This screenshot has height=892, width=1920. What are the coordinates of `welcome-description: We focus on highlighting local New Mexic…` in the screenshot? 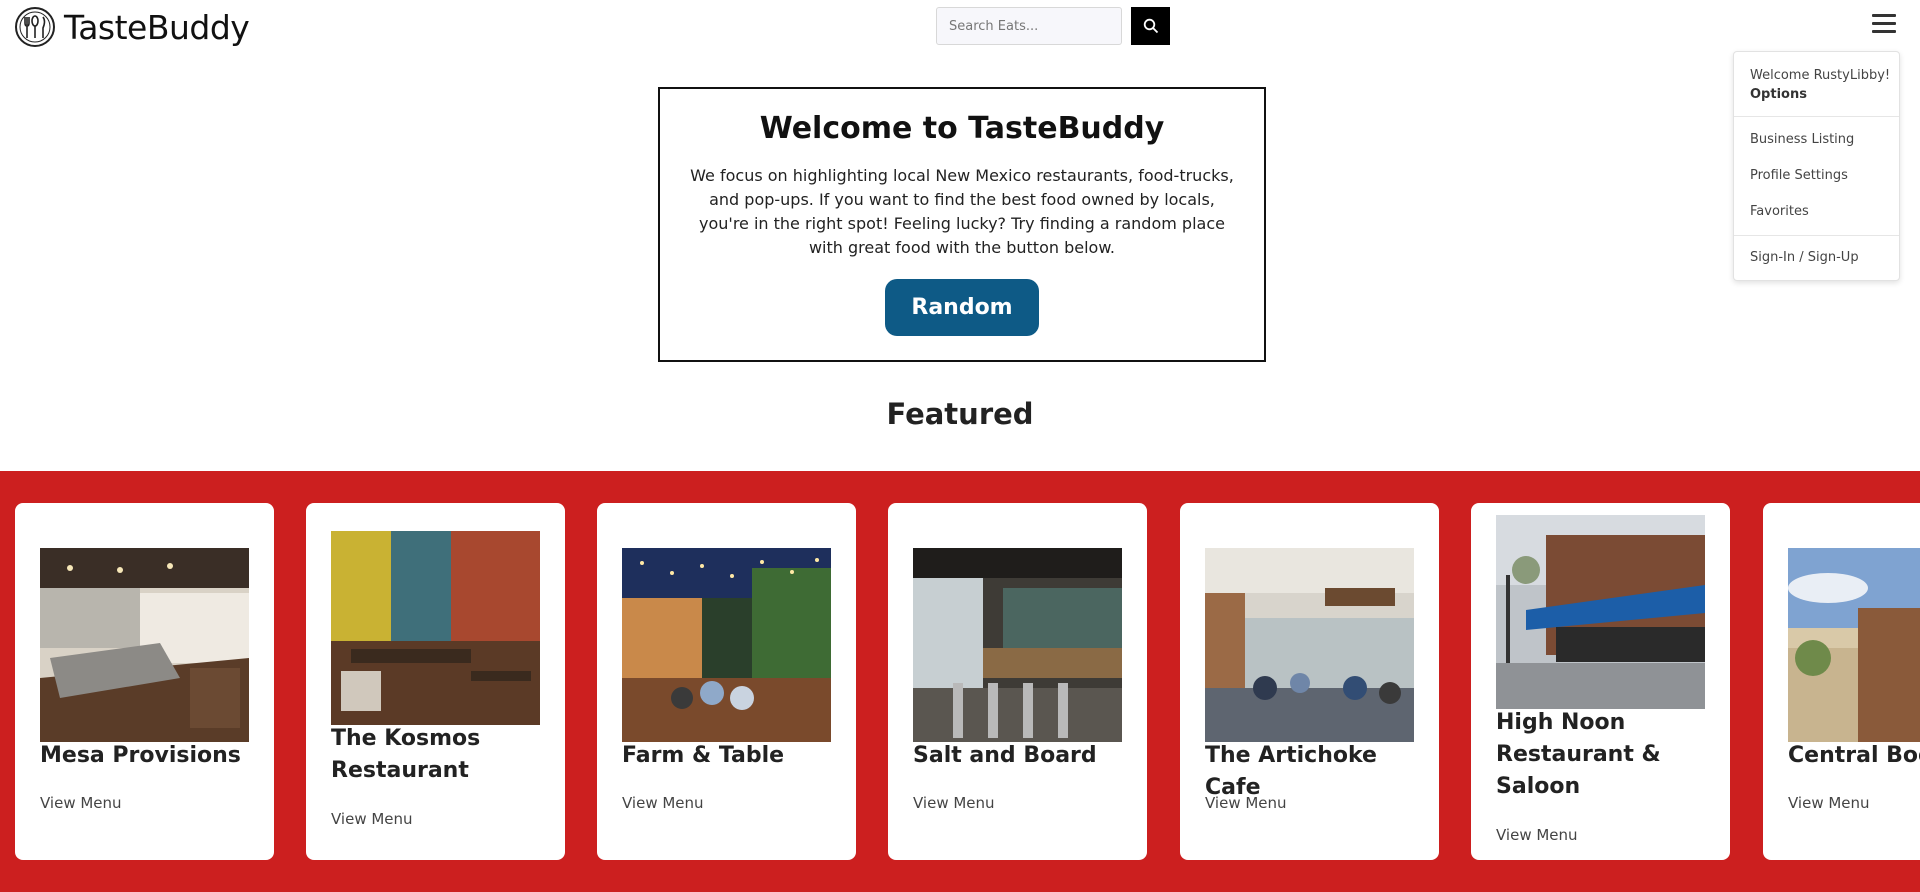 It's located at (962, 211).